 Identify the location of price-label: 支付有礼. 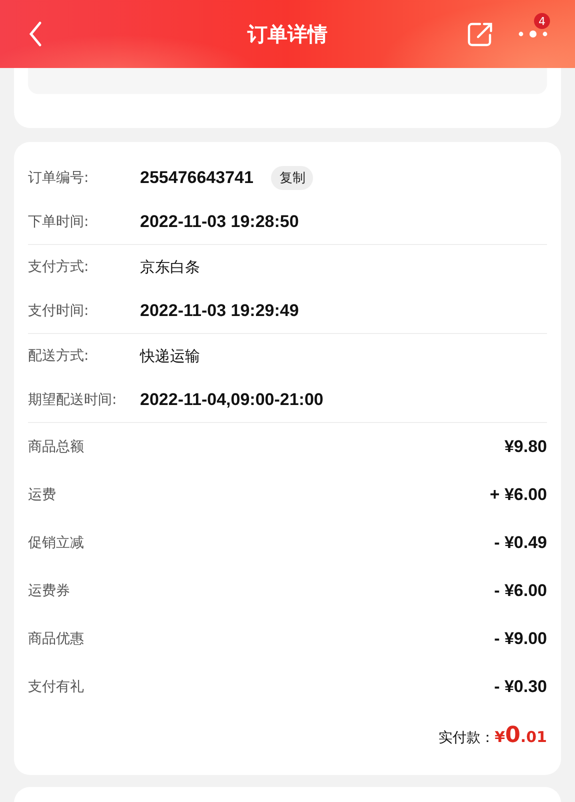
(56, 687).